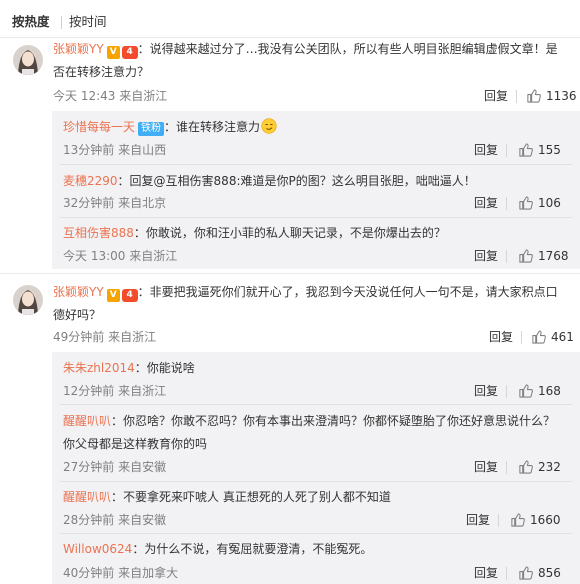 This screenshot has width=580, height=584. Describe the element at coordinates (164, 368) in the screenshot. I see `reply-body: ：你能说啥` at that location.